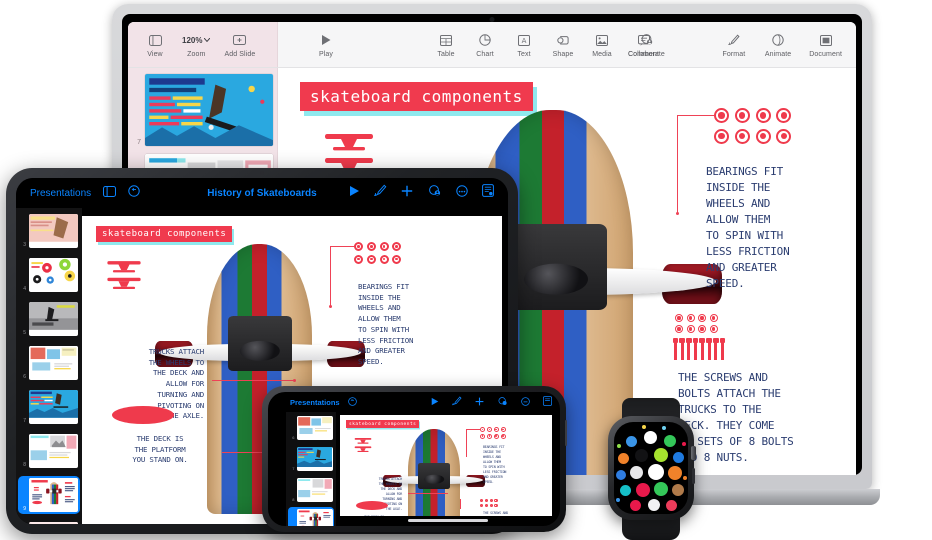 The height and width of the screenshot is (540, 932). Describe the element at coordinates (314, 517) in the screenshot. I see `iphone-nav-thumbnail-current` at that location.